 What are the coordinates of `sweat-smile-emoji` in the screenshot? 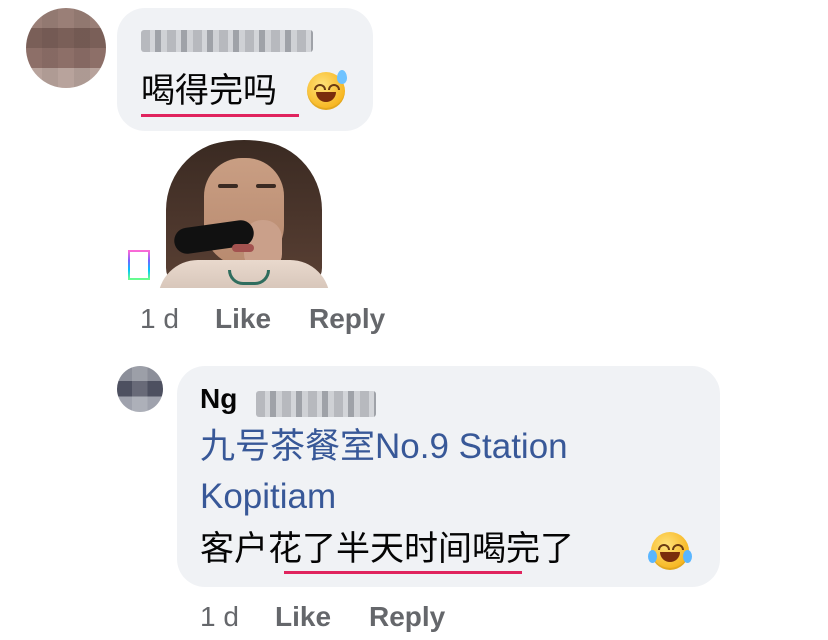 It's located at (327, 90).